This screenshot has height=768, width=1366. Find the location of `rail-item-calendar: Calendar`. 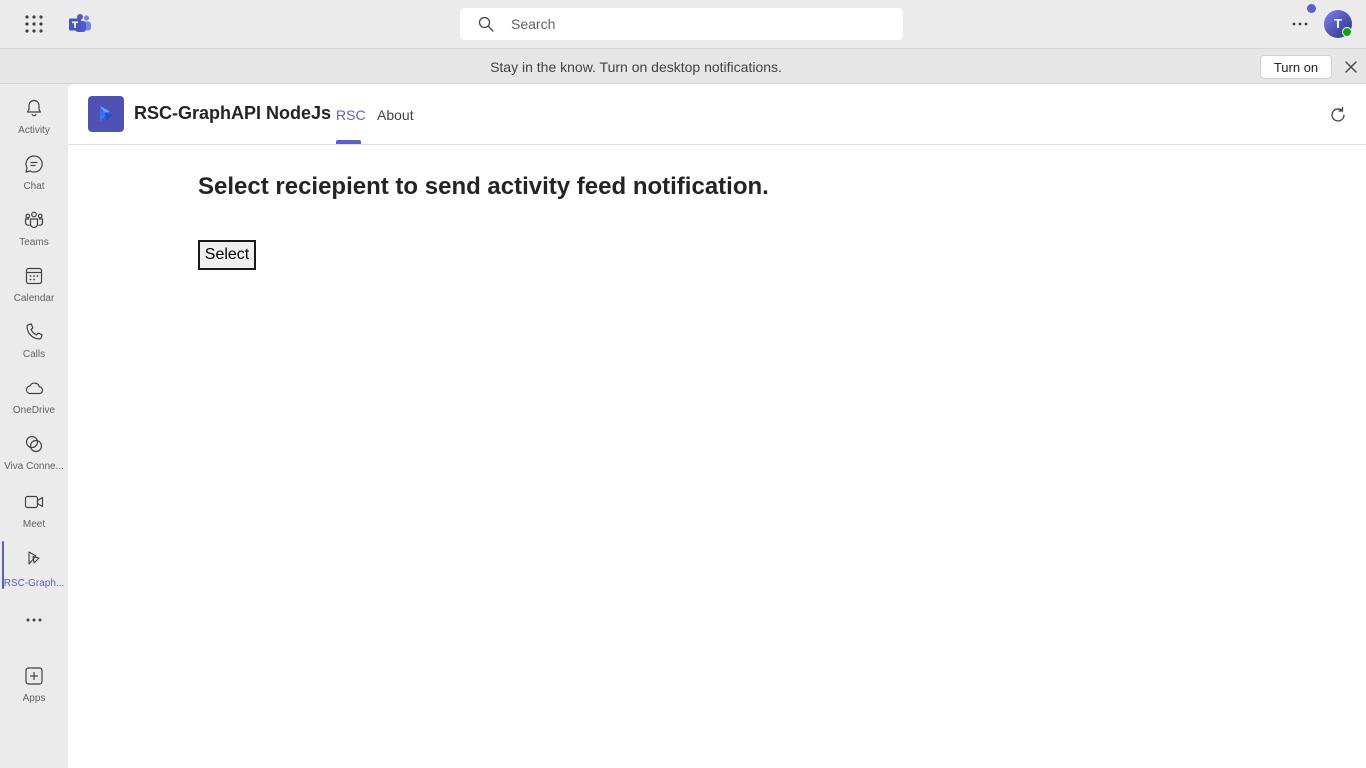

rail-item-calendar: Calendar is located at coordinates (34, 285).